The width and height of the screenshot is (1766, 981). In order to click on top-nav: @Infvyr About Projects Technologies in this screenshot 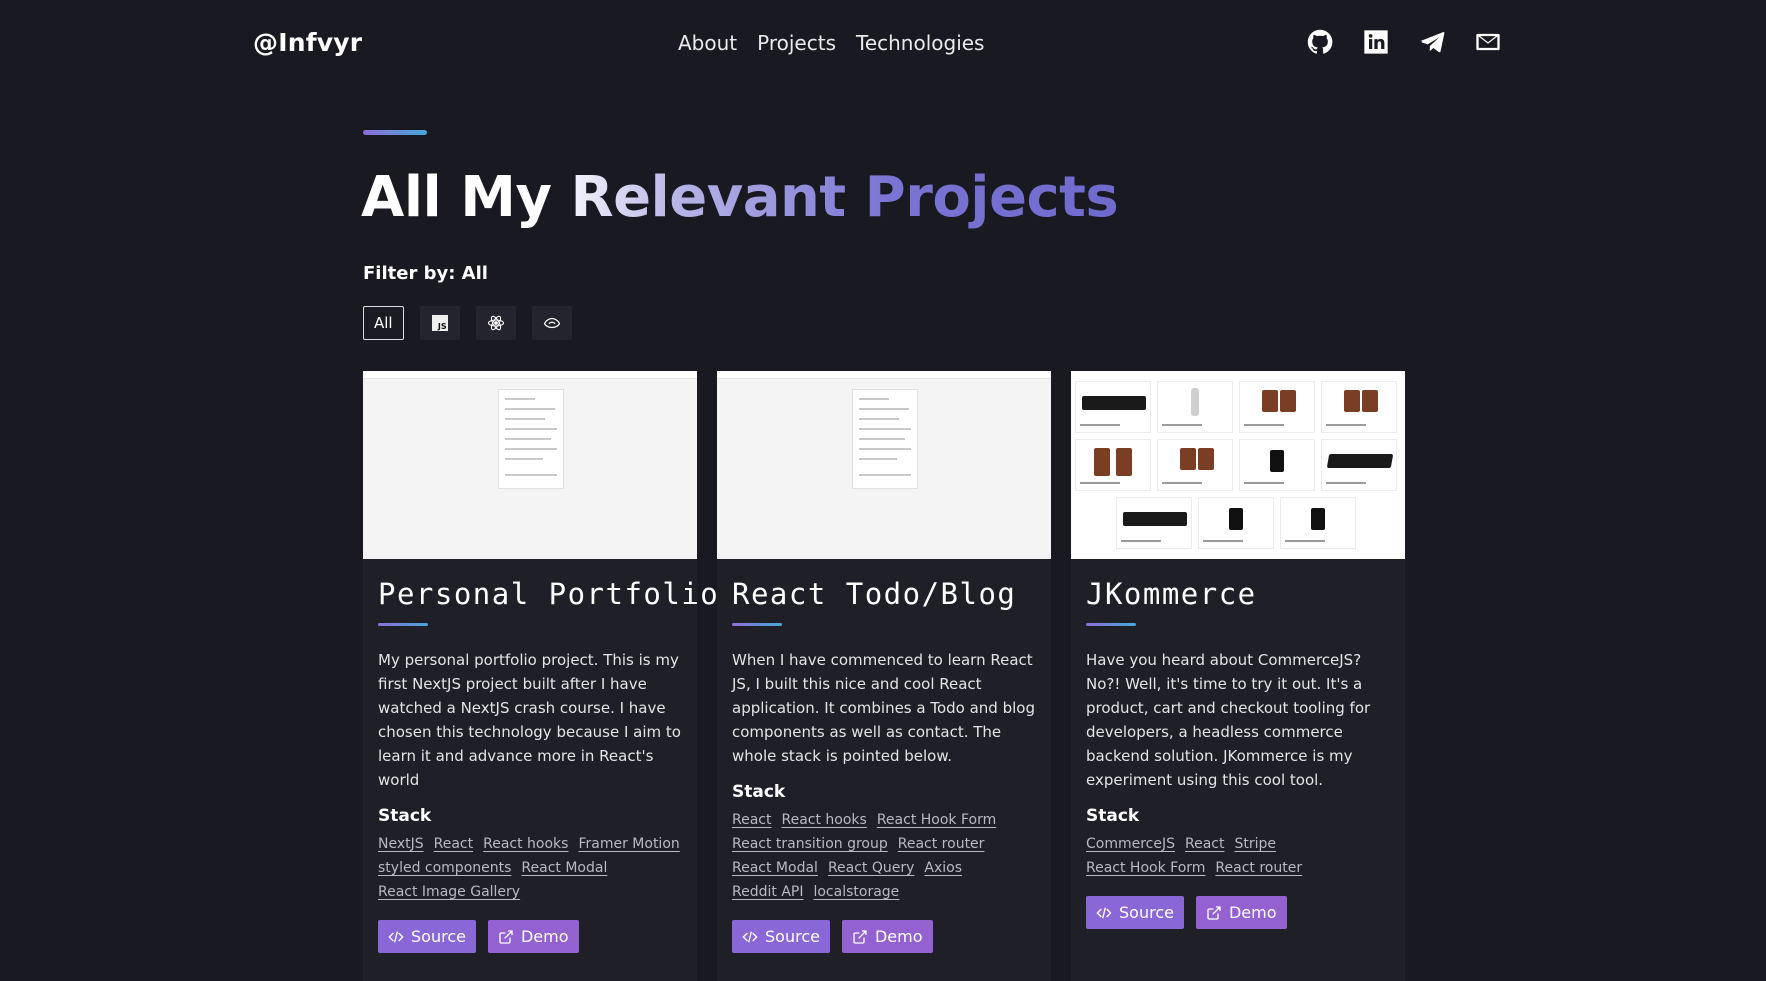, I will do `click(883, 45)`.